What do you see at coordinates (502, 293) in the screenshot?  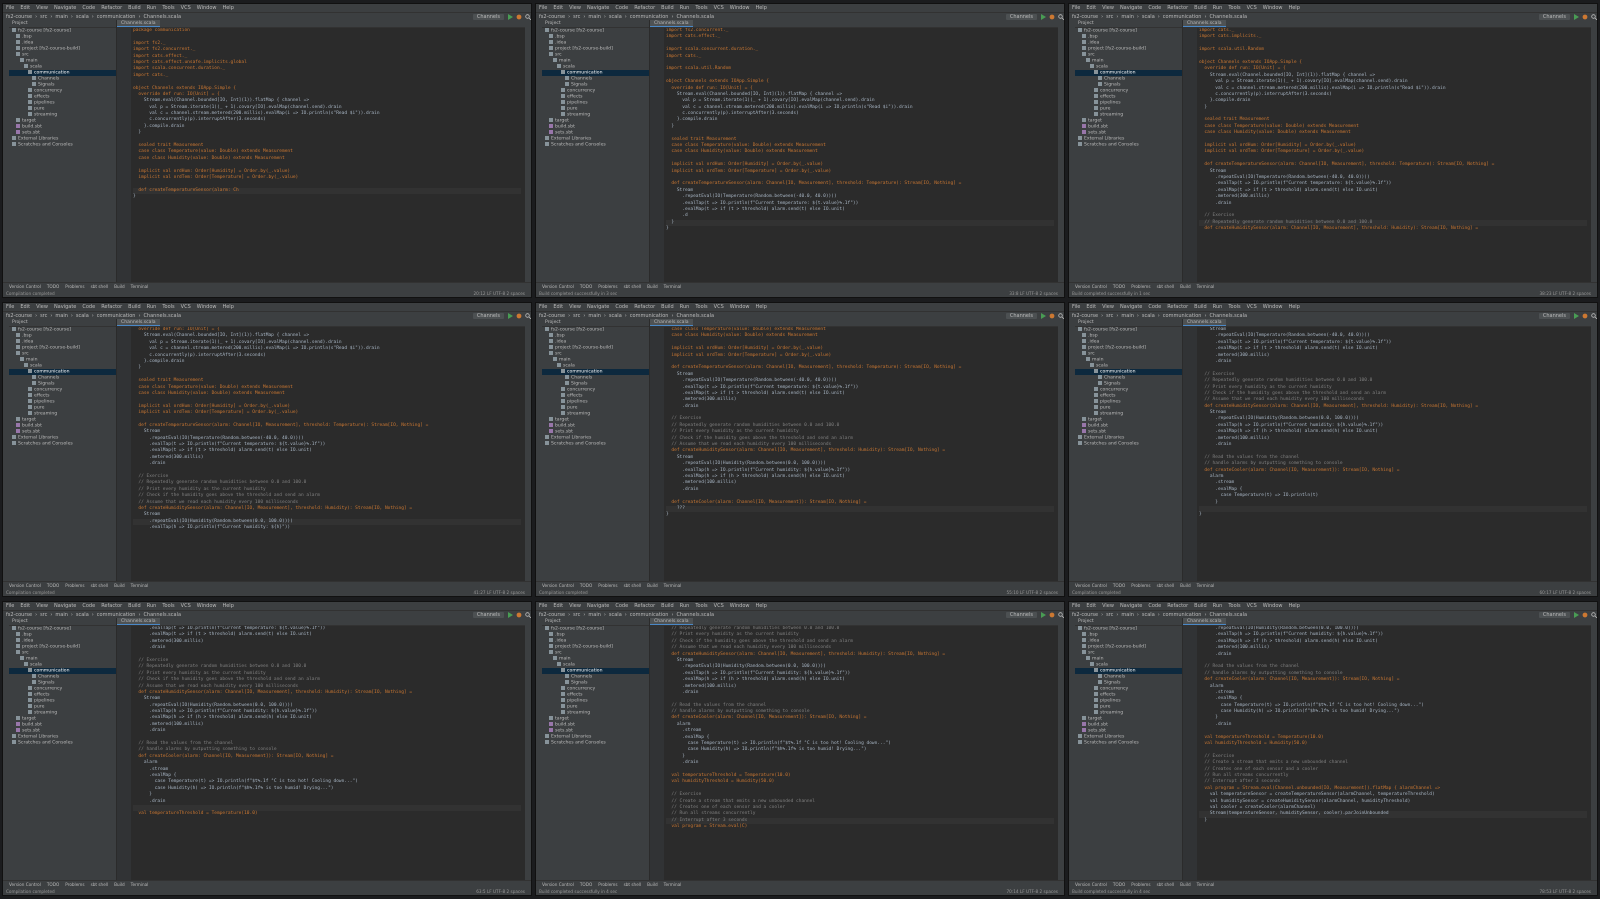 I see `caret-position: 20:12 LF UTF-8 2 spaces` at bounding box center [502, 293].